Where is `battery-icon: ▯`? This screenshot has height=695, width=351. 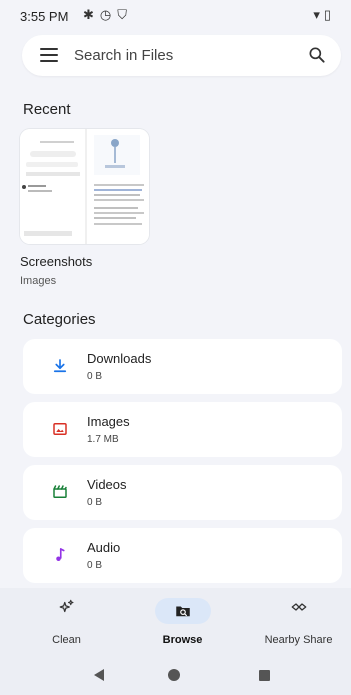
battery-icon: ▯ is located at coordinates (327, 14).